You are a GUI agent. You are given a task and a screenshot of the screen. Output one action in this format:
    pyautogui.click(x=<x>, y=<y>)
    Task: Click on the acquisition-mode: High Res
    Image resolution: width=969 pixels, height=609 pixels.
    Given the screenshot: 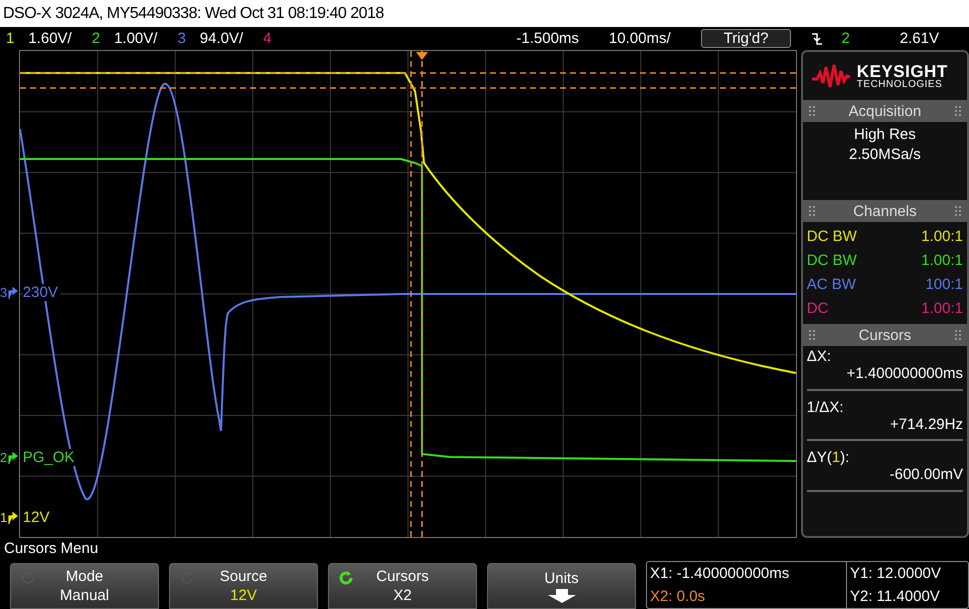 What is the action you would take?
    pyautogui.click(x=885, y=134)
    